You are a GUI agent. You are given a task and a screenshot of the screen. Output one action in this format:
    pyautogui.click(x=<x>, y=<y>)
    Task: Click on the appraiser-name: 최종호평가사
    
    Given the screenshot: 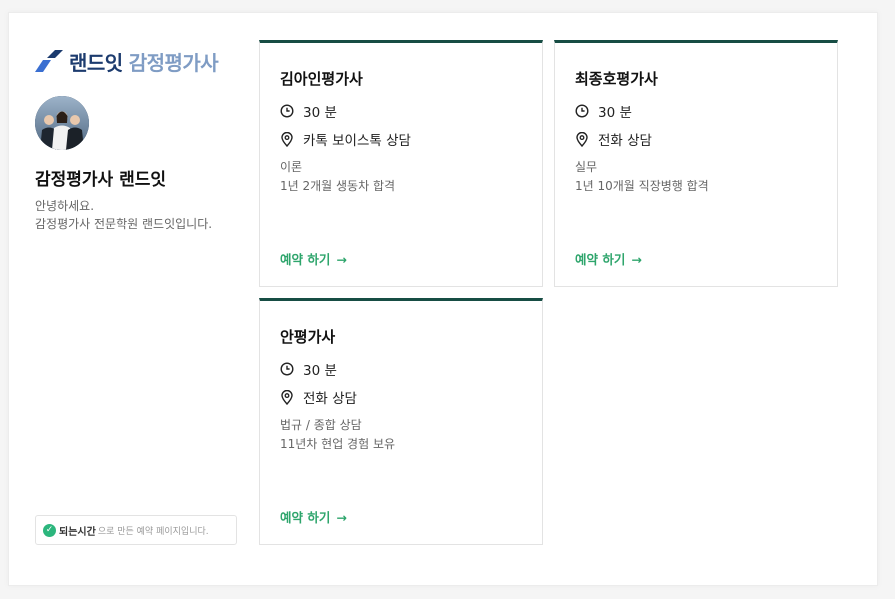 What is the action you would take?
    pyautogui.click(x=616, y=79)
    